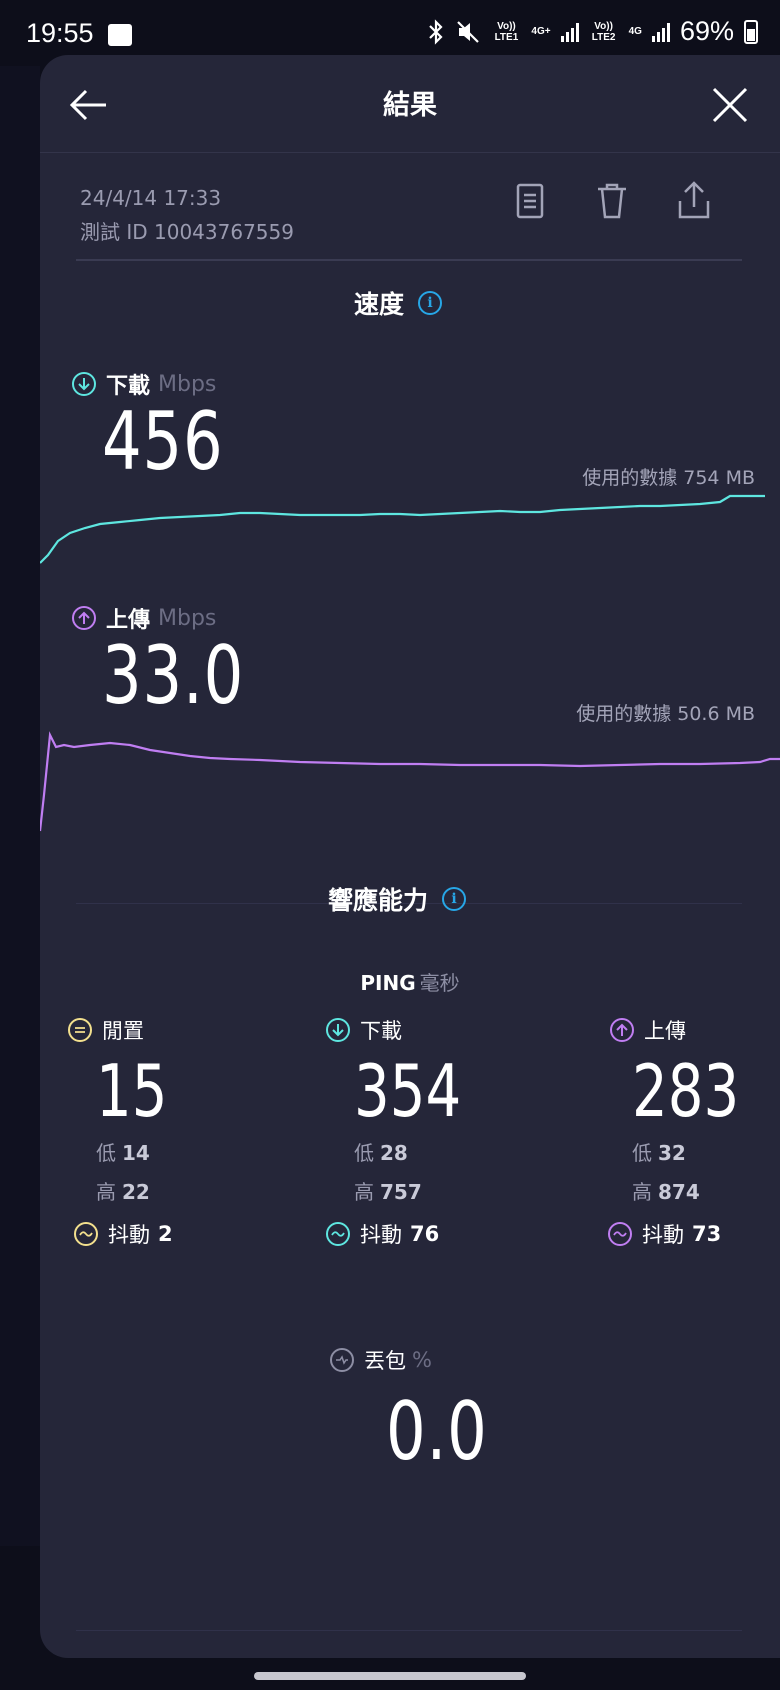  Describe the element at coordinates (530, 201) in the screenshot. I see `report-icon` at that location.